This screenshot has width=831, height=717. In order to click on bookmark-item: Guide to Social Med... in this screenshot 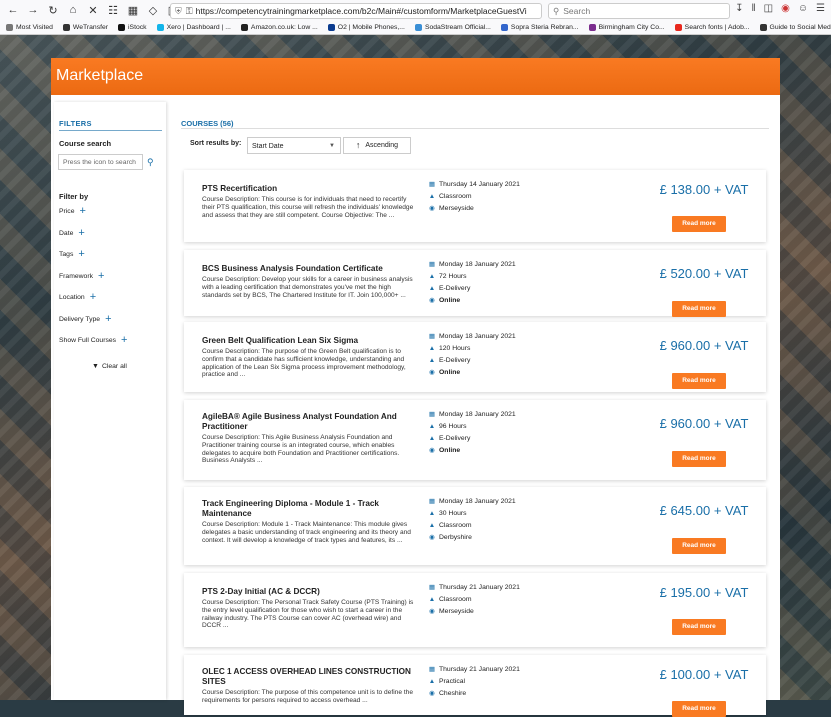, I will do `click(795, 27)`.